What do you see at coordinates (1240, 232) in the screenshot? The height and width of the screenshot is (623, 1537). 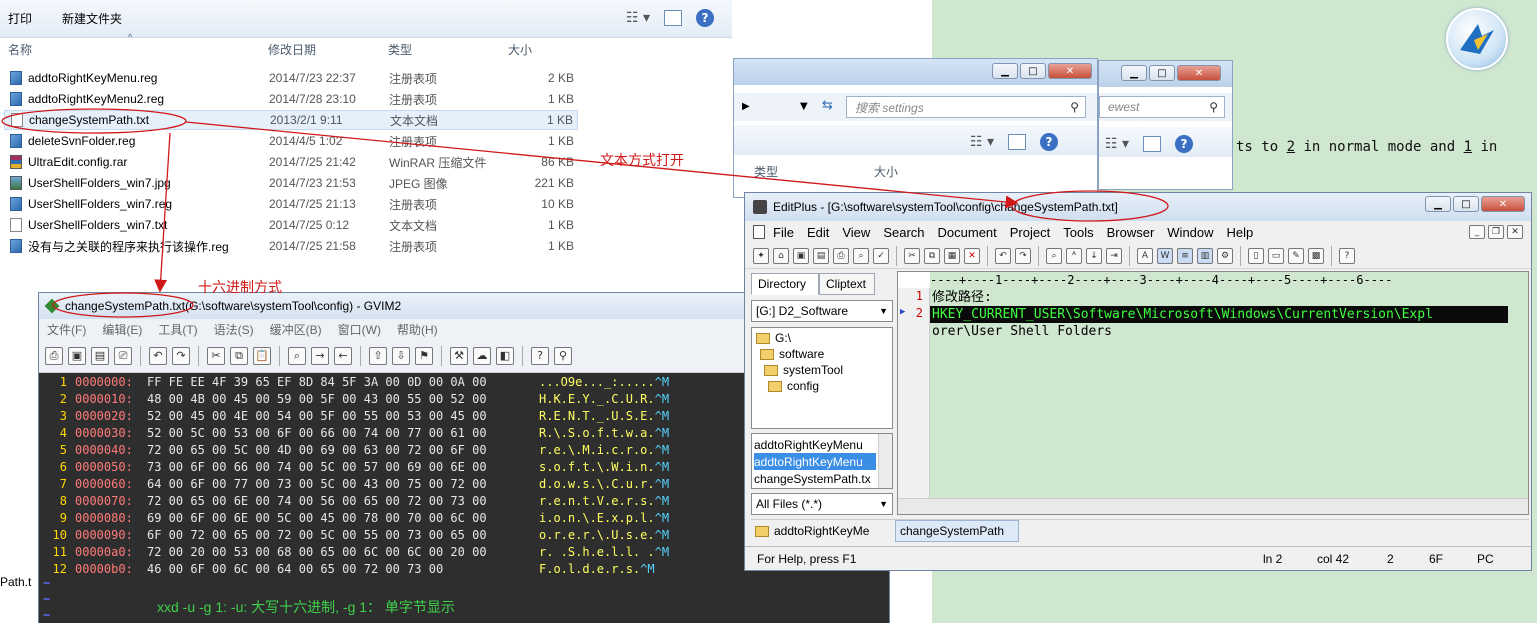 I see `menu-help: Help` at bounding box center [1240, 232].